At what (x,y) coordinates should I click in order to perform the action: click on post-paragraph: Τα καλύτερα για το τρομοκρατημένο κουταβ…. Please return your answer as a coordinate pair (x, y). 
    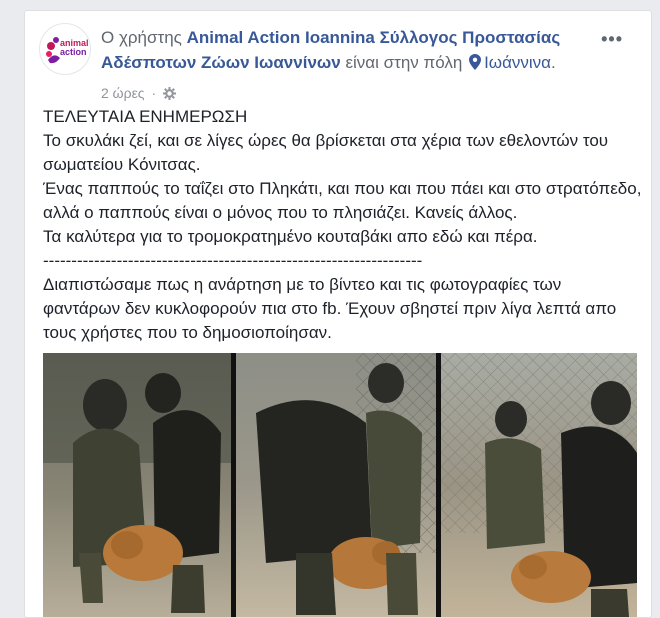
    Looking at the image, I should click on (290, 236).